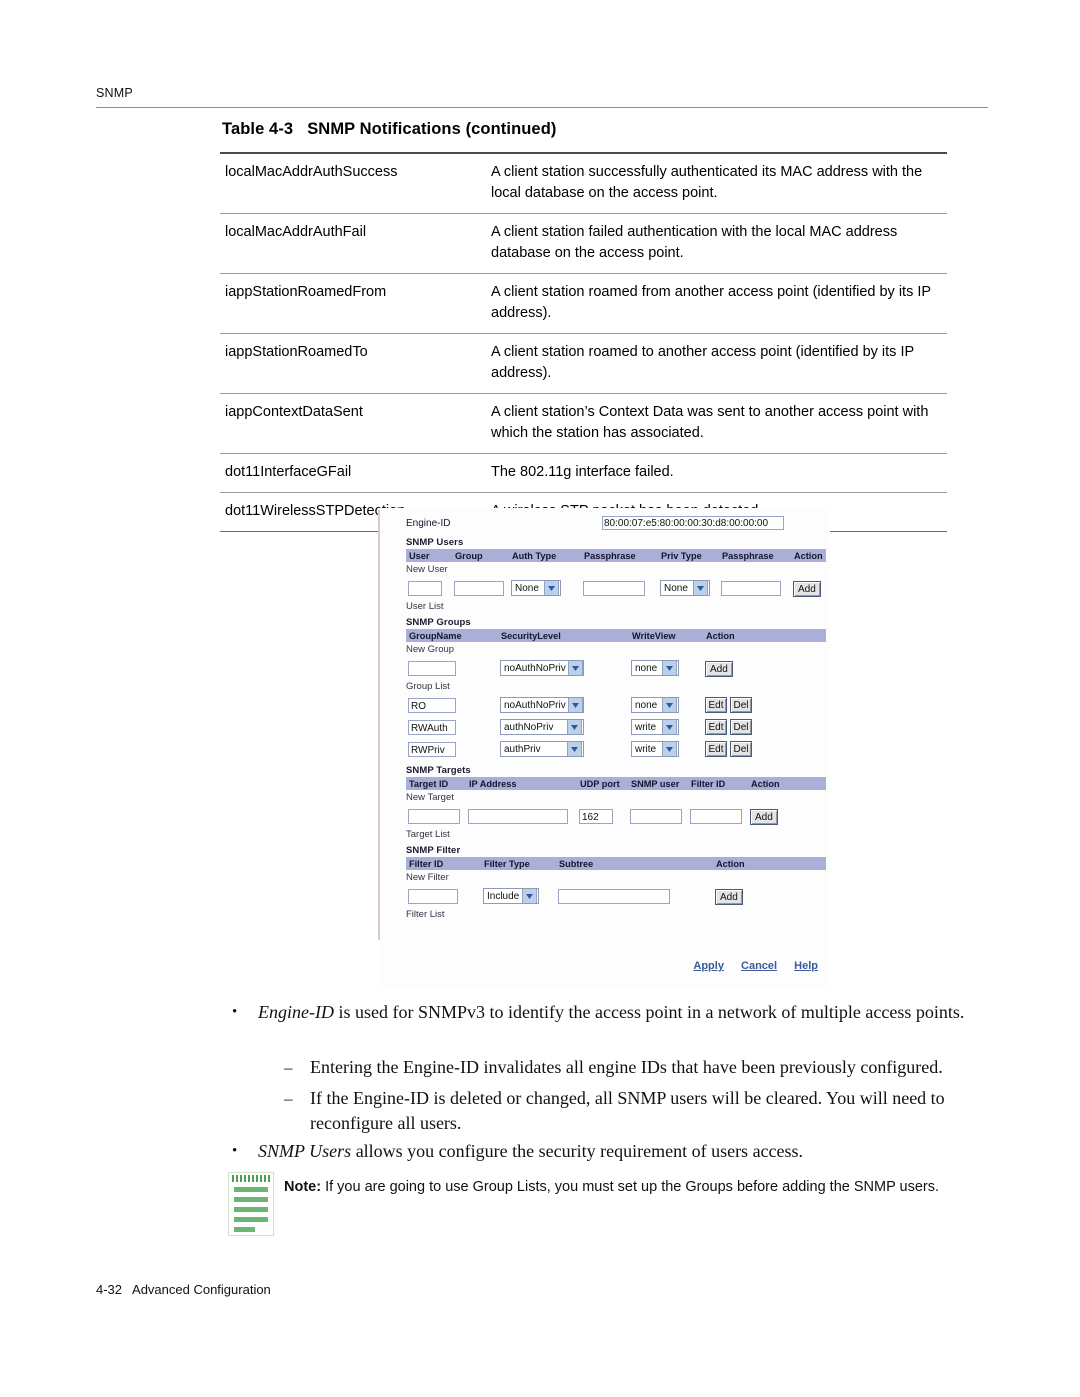  What do you see at coordinates (479, 588) in the screenshot?
I see `group-input` at bounding box center [479, 588].